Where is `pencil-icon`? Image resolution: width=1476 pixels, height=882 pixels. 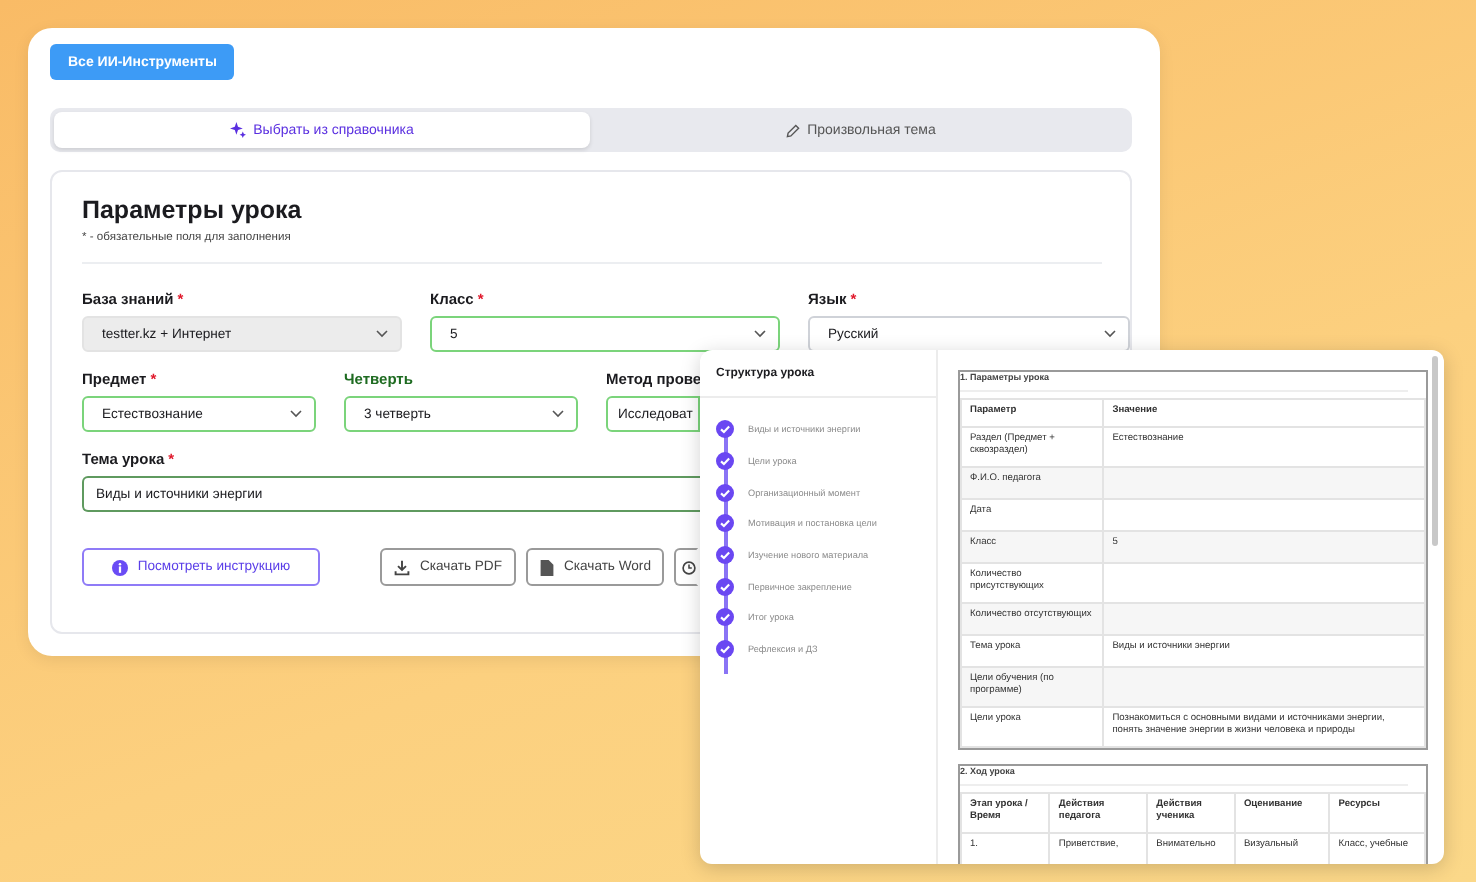 pencil-icon is located at coordinates (792, 130).